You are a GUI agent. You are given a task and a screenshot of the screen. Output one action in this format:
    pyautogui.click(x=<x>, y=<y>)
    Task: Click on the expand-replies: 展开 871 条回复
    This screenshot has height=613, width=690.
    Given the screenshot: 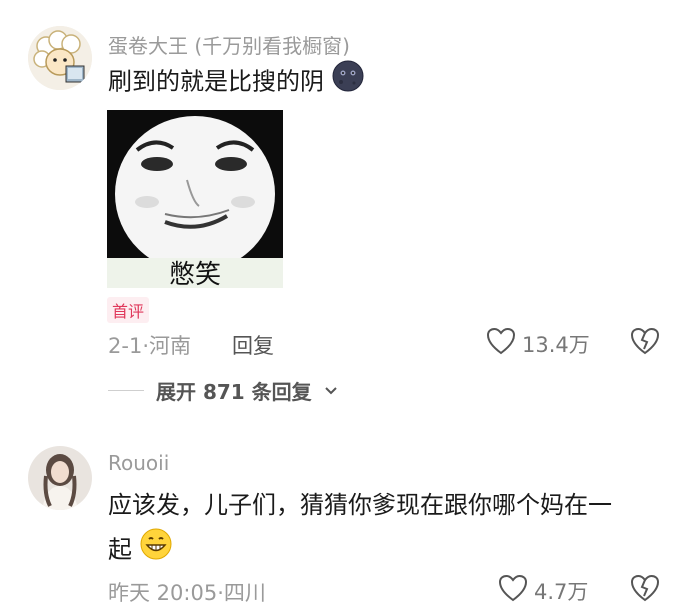 What is the action you would take?
    pyautogui.click(x=223, y=390)
    